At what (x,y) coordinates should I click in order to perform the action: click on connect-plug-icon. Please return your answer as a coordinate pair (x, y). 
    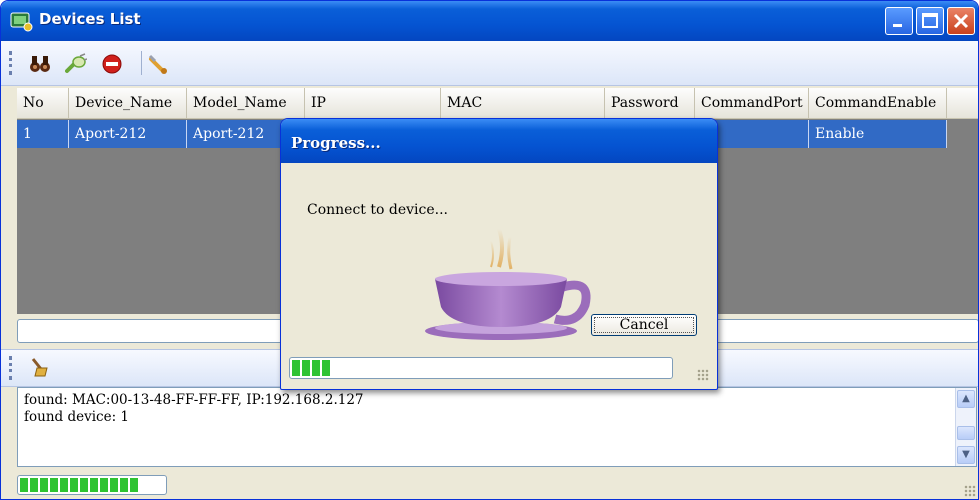
    Looking at the image, I should click on (76, 64).